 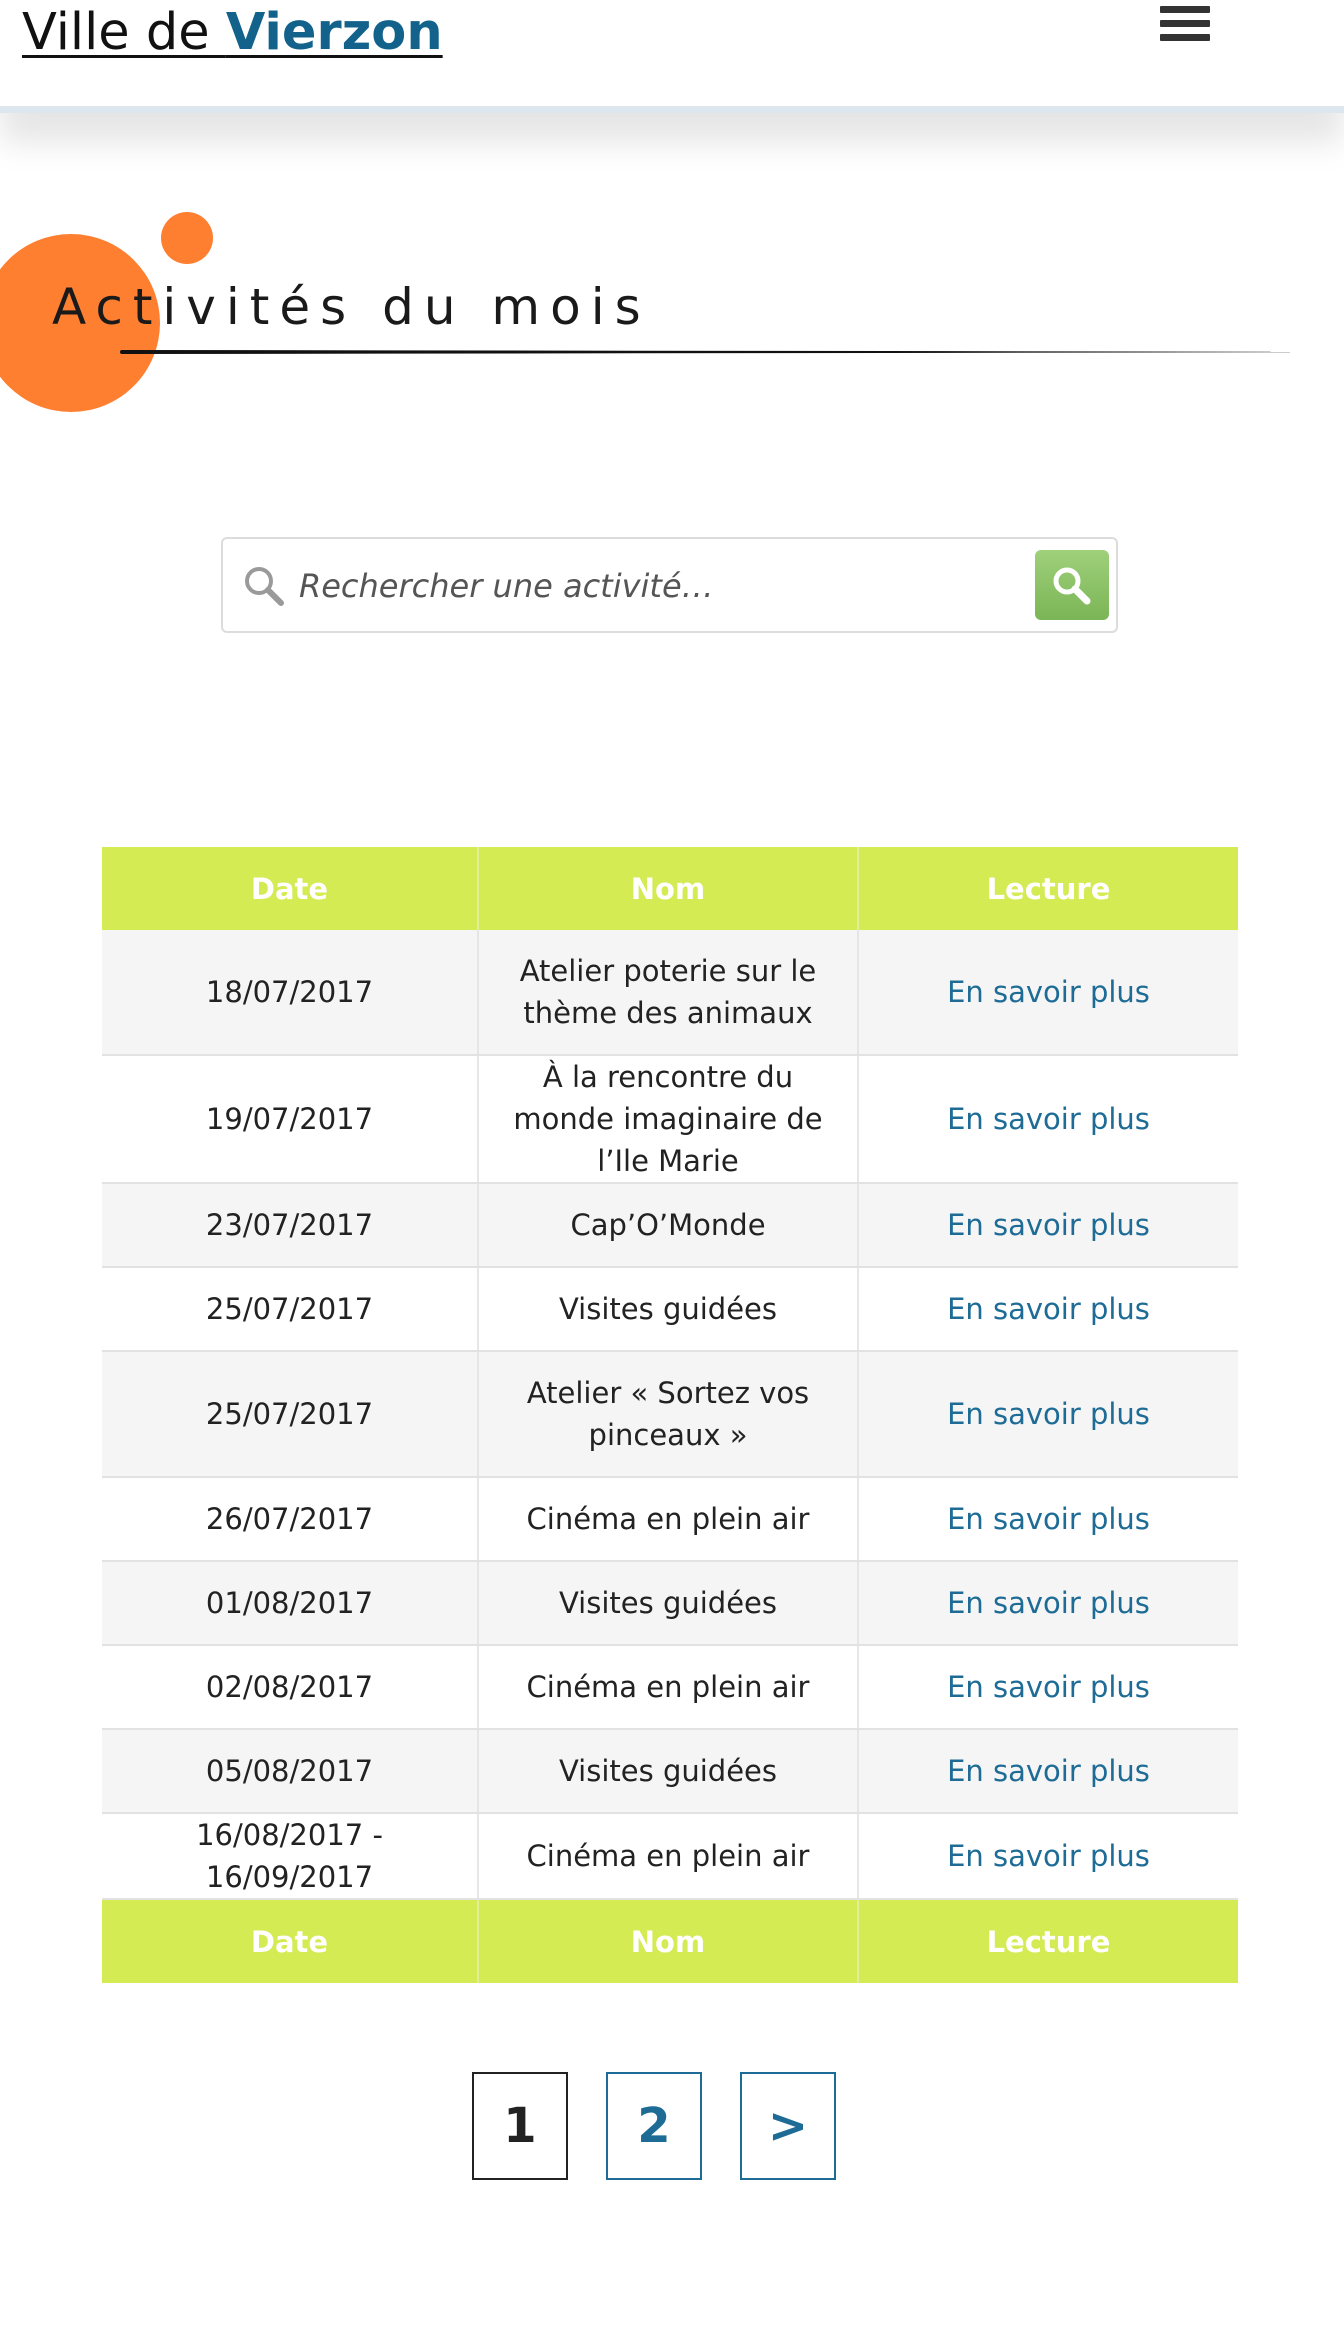 What do you see at coordinates (290, 993) in the screenshot?
I see `cell-date: 18/07/2017` at bounding box center [290, 993].